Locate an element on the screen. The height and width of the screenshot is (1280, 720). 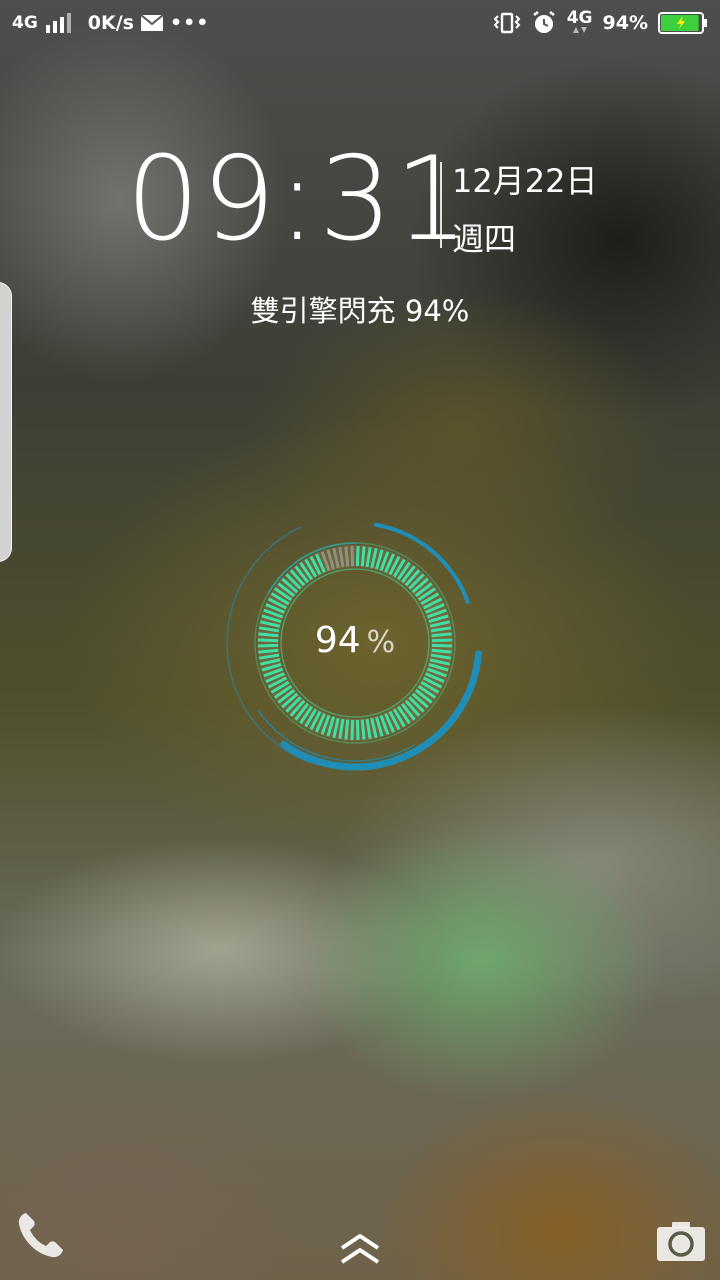
status-left: 4G 0K/s ••• is located at coordinates (110, 23).